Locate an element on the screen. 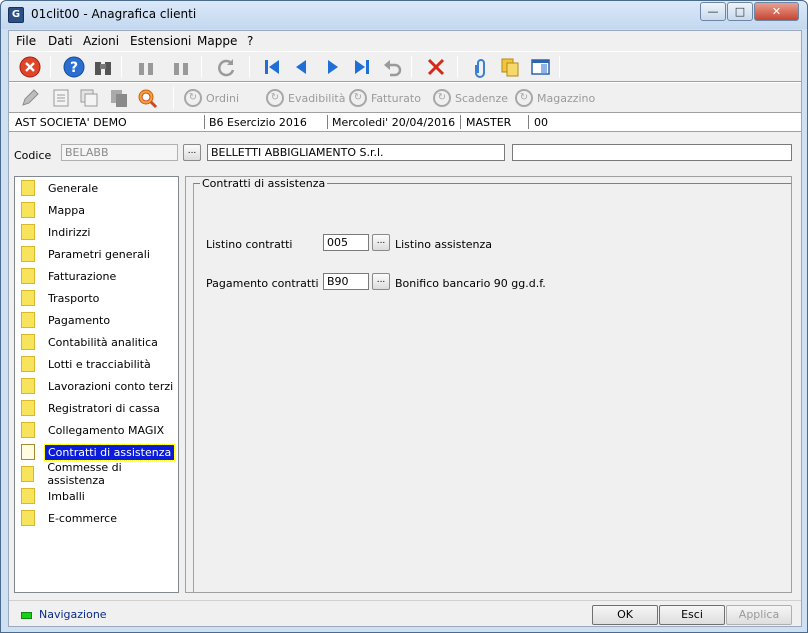 The height and width of the screenshot is (633, 808). tree-item: Generale is located at coordinates (61, 188).